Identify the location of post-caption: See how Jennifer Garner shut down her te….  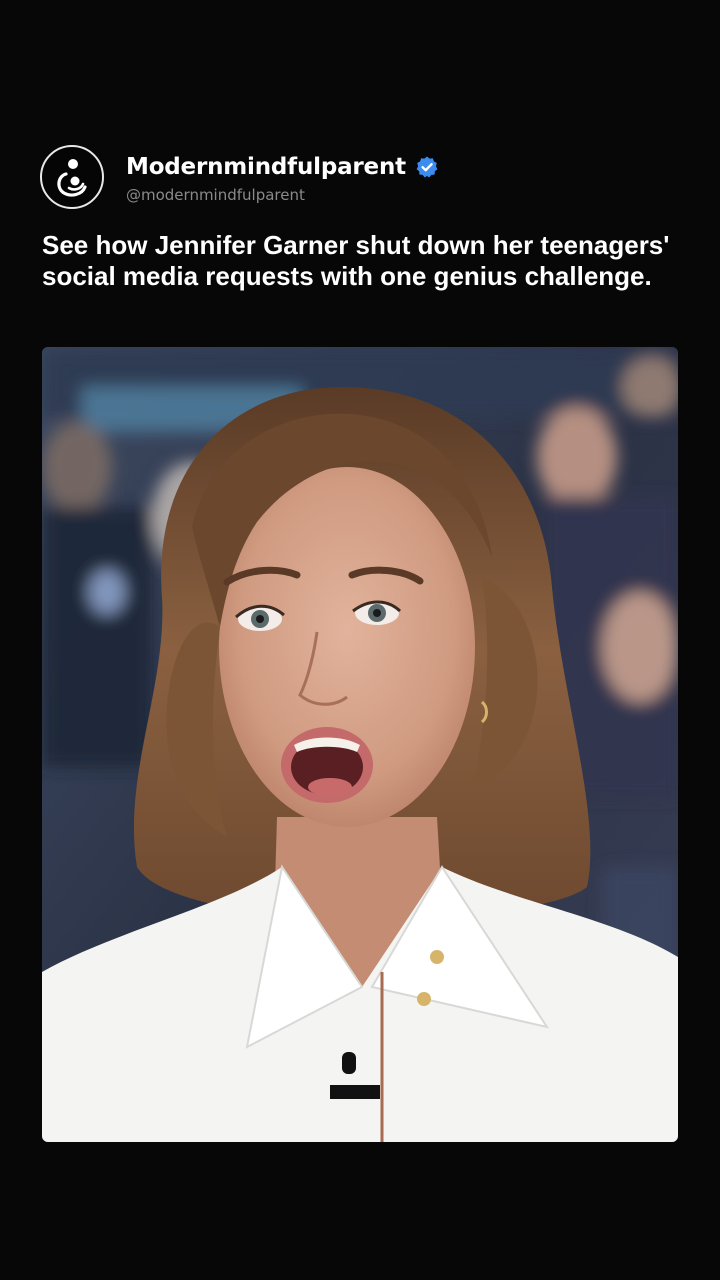
(356, 260).